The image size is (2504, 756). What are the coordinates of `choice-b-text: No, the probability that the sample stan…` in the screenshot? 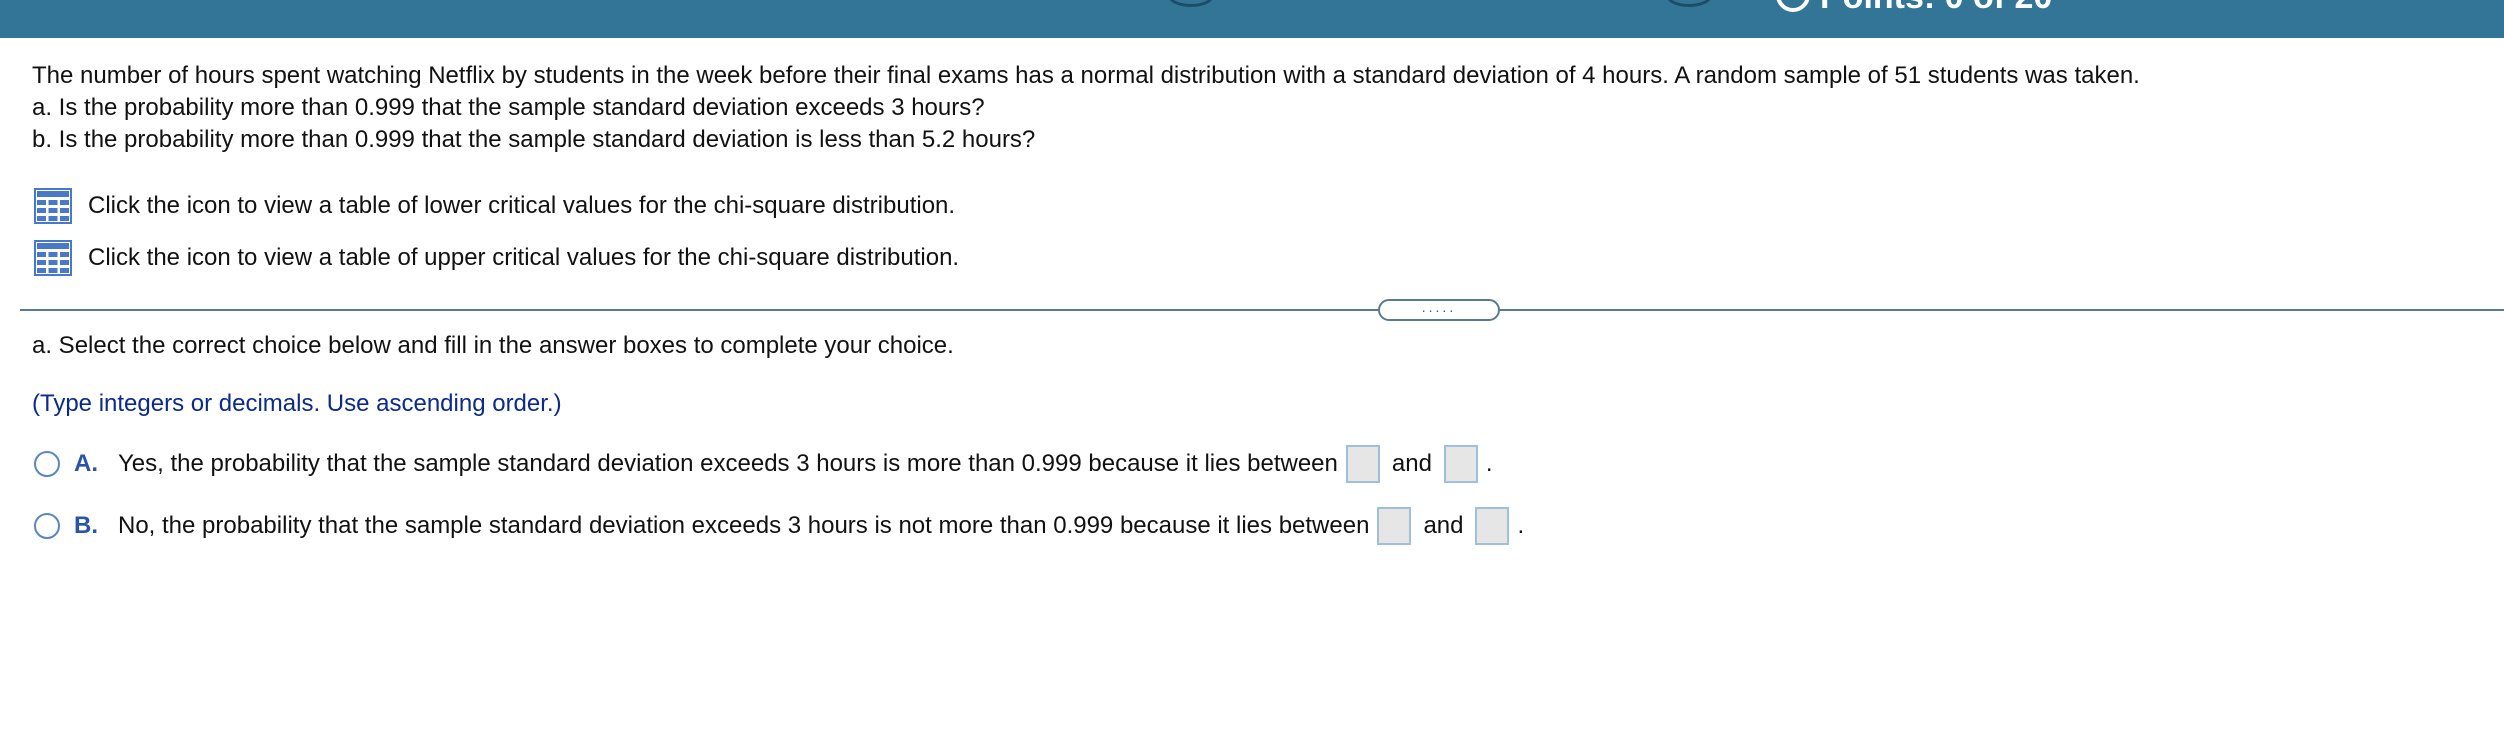 It's located at (743, 526).